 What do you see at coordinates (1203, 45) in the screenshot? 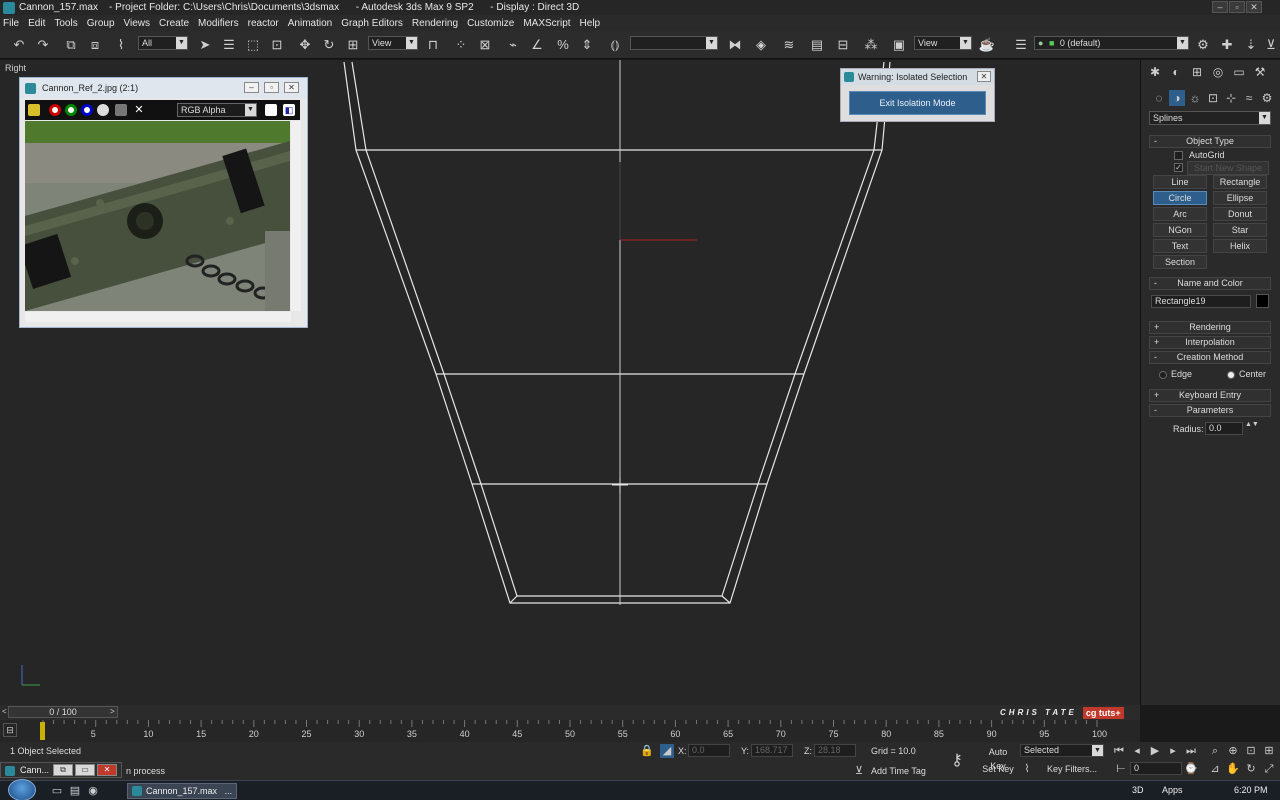
I see `set-current-layer-icon: ⚙` at bounding box center [1203, 45].